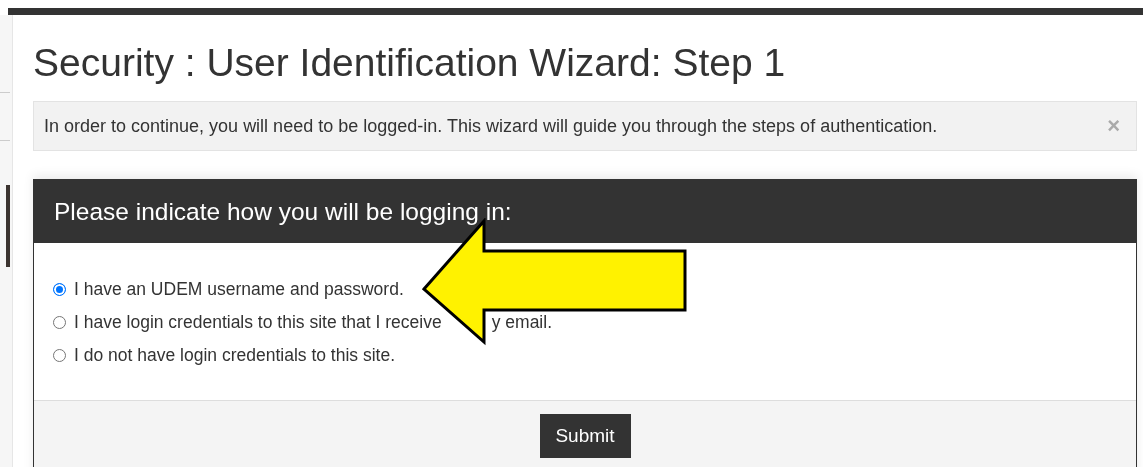 This screenshot has height=467, width=1143. Describe the element at coordinates (239, 289) in the screenshot. I see `option-label: I have an UDEM username and password.` at that location.